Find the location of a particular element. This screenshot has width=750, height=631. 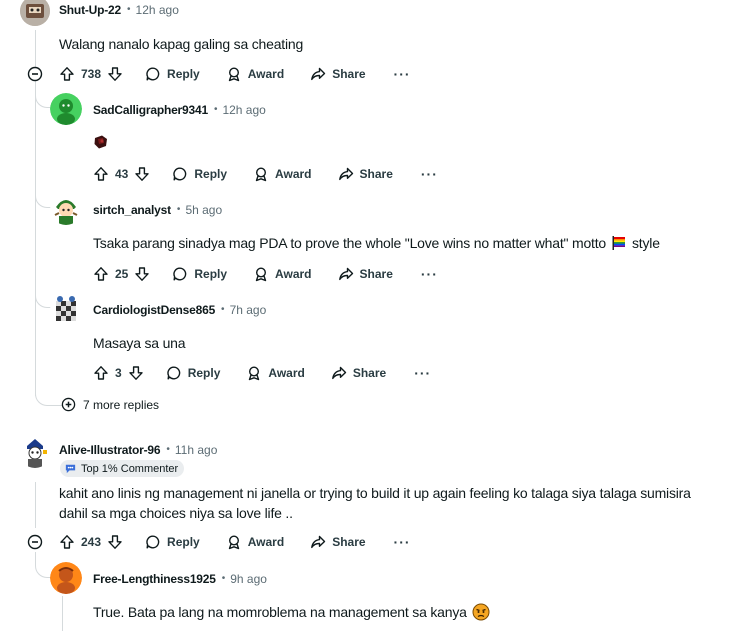

comment-text: Masaya sa una is located at coordinates (139, 343).